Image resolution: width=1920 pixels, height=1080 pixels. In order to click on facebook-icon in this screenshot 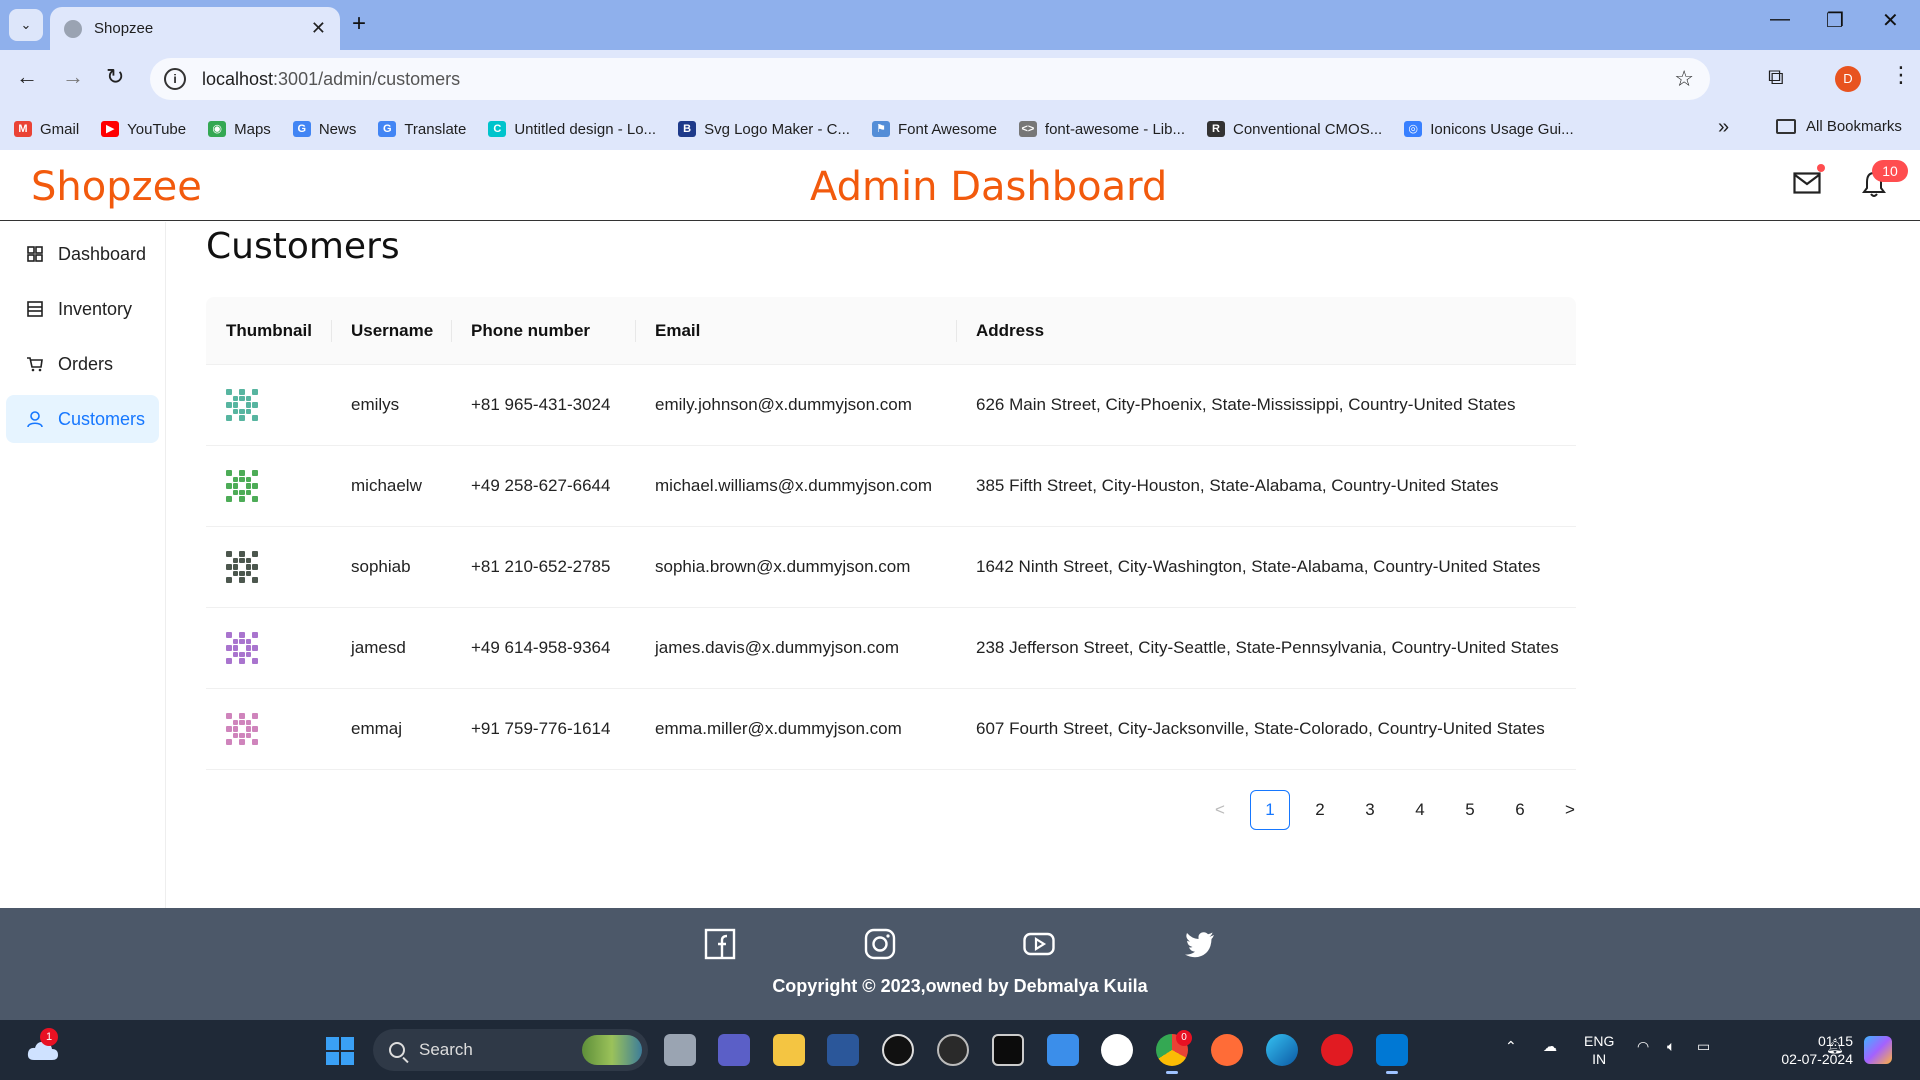, I will do `click(720, 944)`.